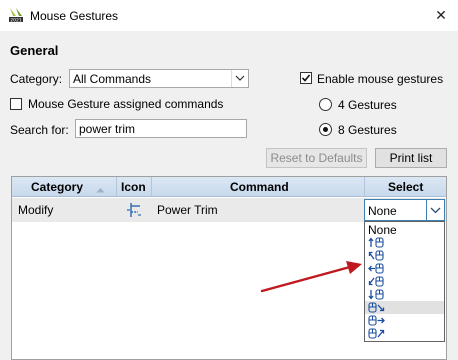  What do you see at coordinates (376, 268) in the screenshot?
I see `gesture-left-icon` at bounding box center [376, 268].